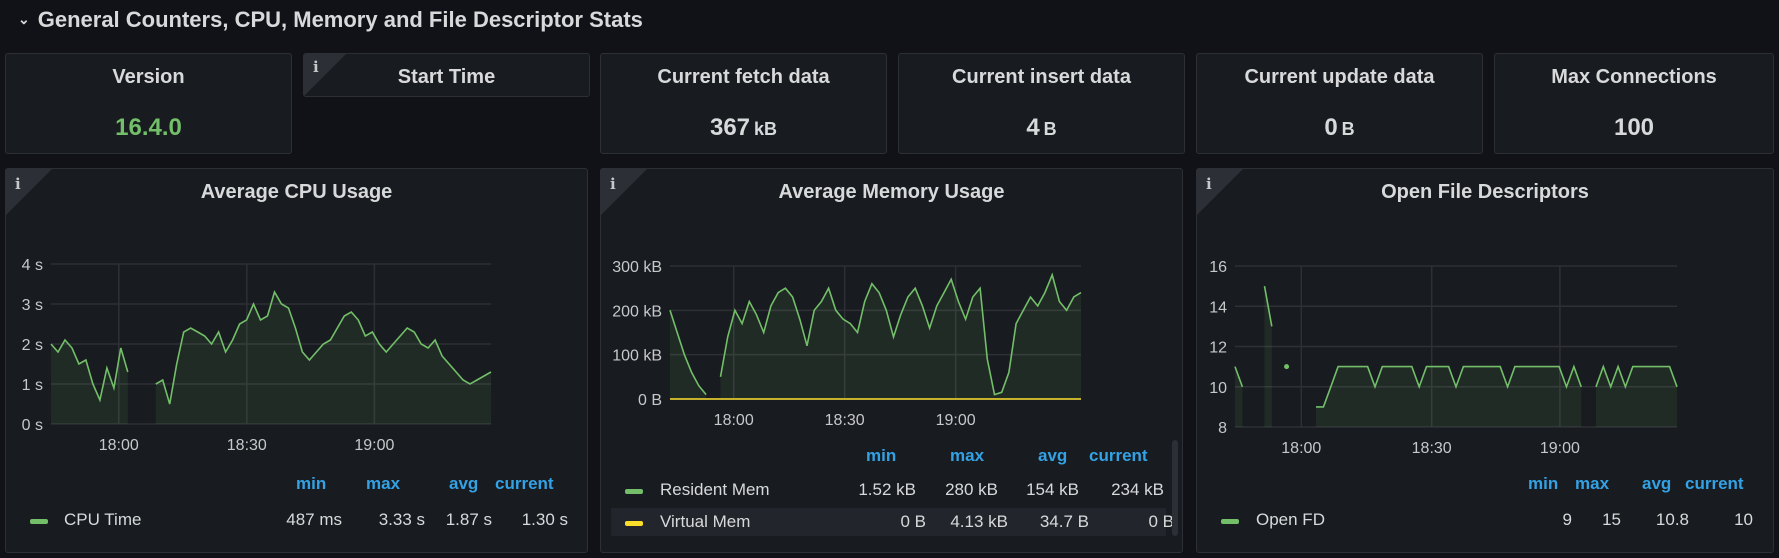  I want to click on panel-title: Open File Descriptors, so click(1485, 192).